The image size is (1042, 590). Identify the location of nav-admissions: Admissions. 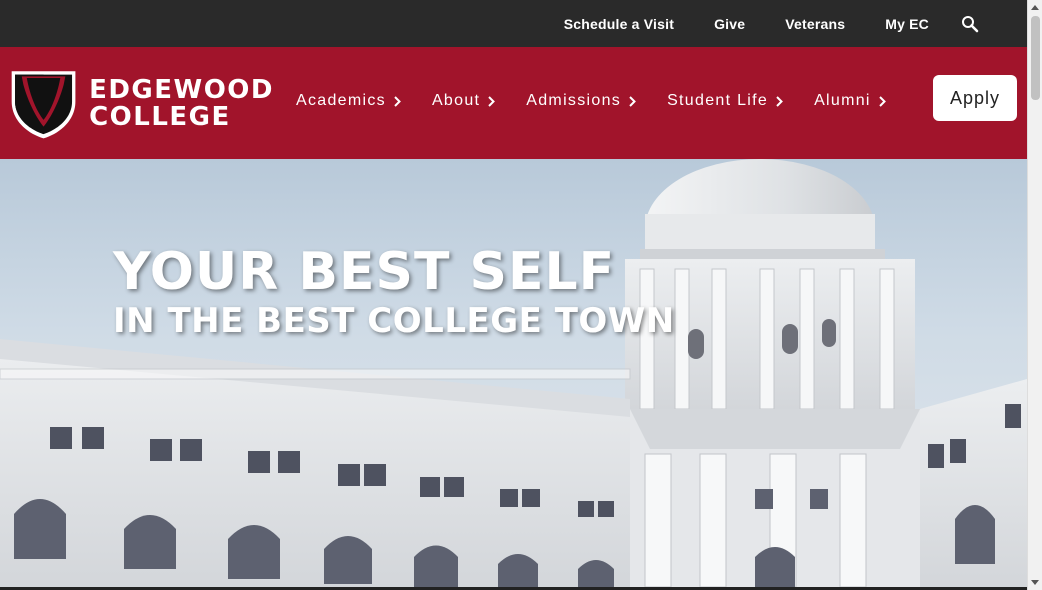
(581, 101).